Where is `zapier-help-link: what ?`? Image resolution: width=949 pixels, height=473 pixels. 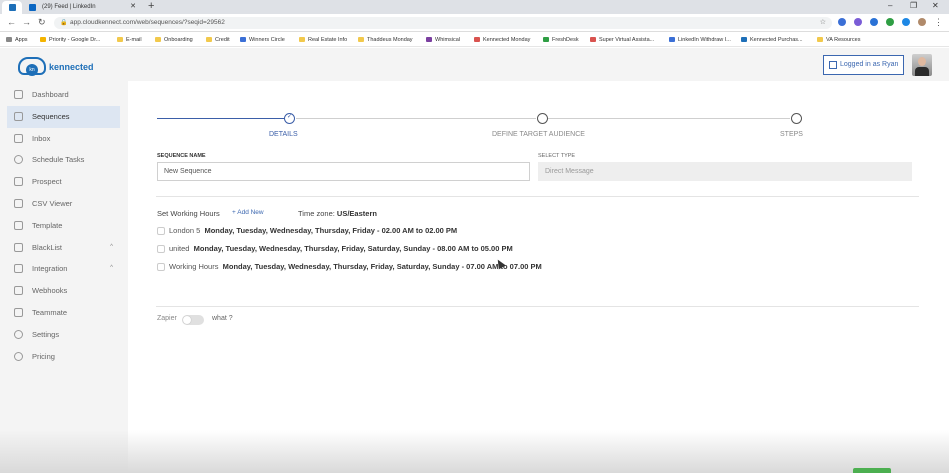 zapier-help-link: what ? is located at coordinates (222, 318).